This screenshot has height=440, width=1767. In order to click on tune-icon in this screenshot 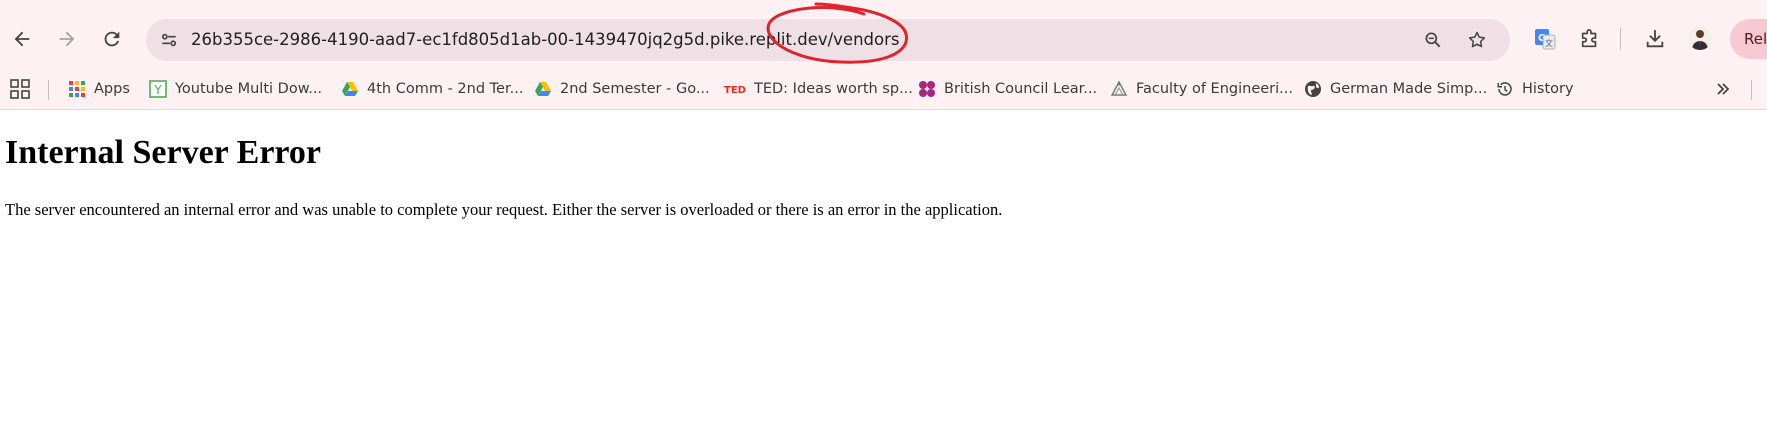, I will do `click(169, 40)`.